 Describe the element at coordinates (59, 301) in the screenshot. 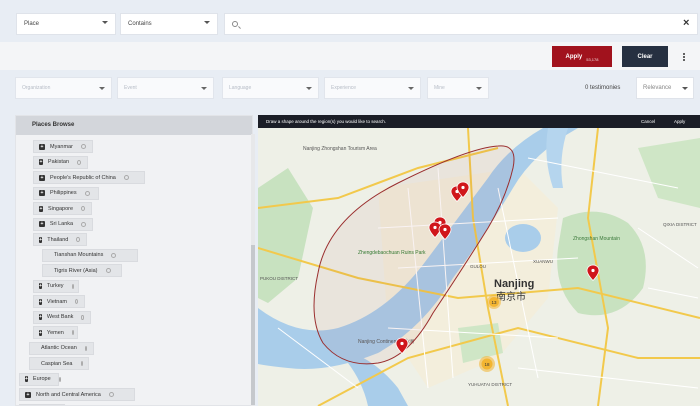

I see `tree-item: + Vietnam` at that location.